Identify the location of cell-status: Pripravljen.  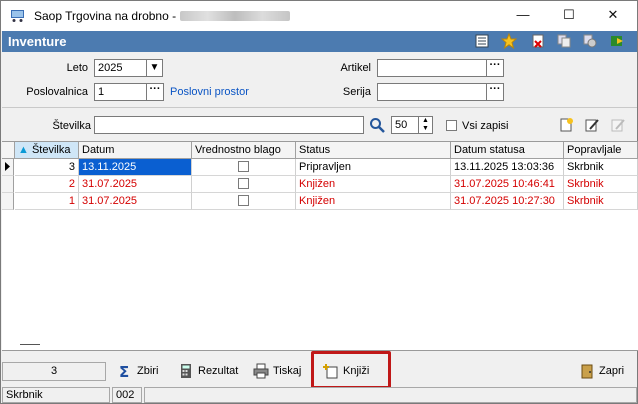
(373, 167).